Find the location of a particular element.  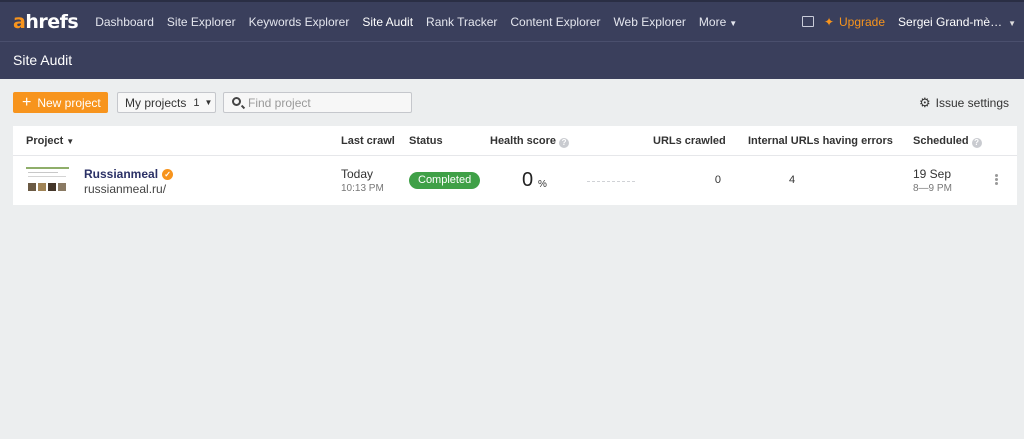

my-projects-label: My projects is located at coordinates (156, 102).